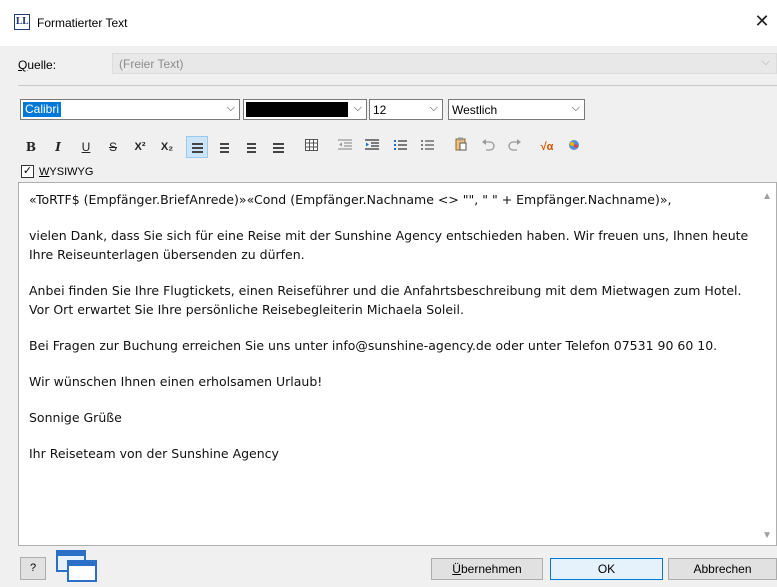 The image size is (777, 587). What do you see at coordinates (516, 109) in the screenshot?
I see `charset-select: Westlich ⌵` at bounding box center [516, 109].